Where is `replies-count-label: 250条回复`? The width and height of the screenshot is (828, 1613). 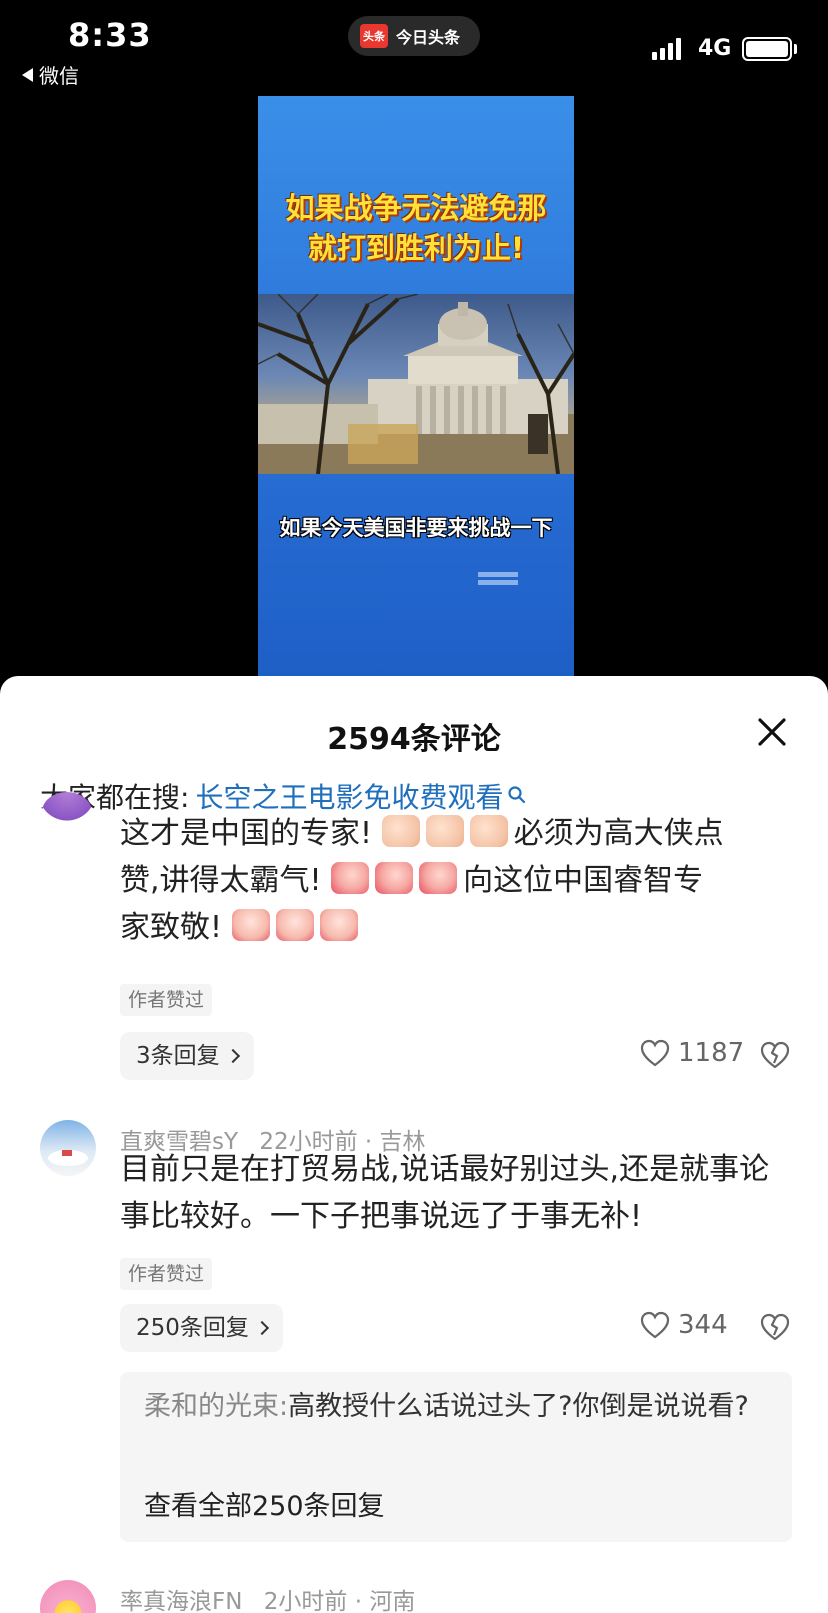 replies-count-label: 250条回复 is located at coordinates (192, 1328).